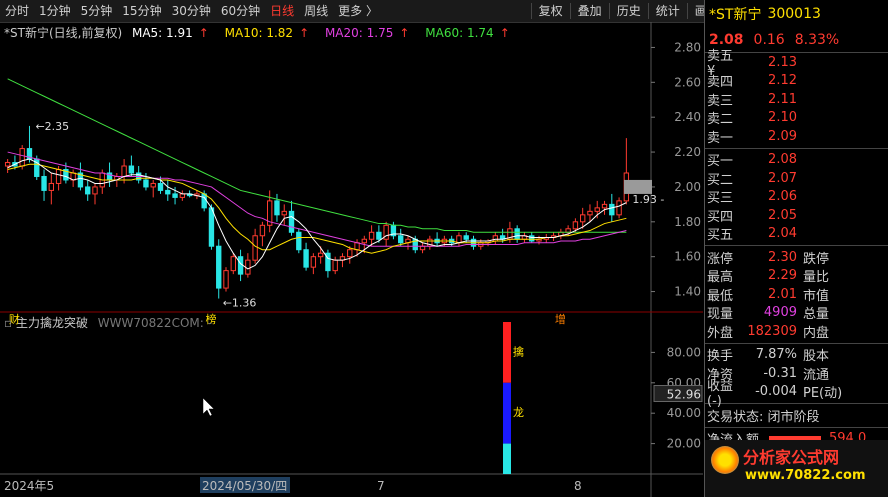  I want to click on stat-row-3-label2: 总量, so click(816, 315).